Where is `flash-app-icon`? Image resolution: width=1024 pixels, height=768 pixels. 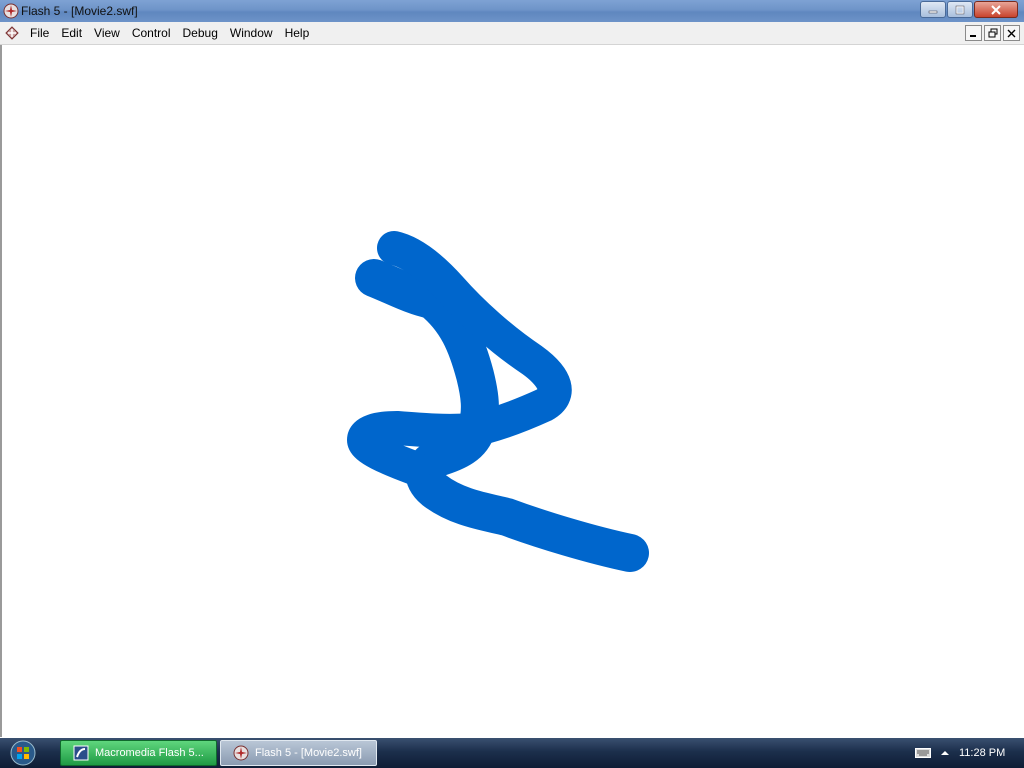 flash-app-icon is located at coordinates (11, 11).